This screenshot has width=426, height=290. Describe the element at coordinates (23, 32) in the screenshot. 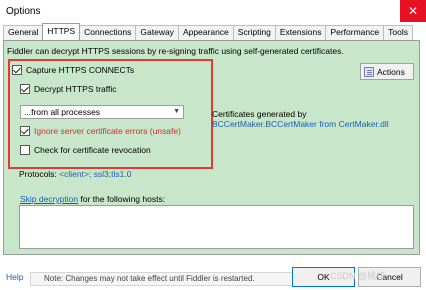

I see `tab-general: General` at that location.